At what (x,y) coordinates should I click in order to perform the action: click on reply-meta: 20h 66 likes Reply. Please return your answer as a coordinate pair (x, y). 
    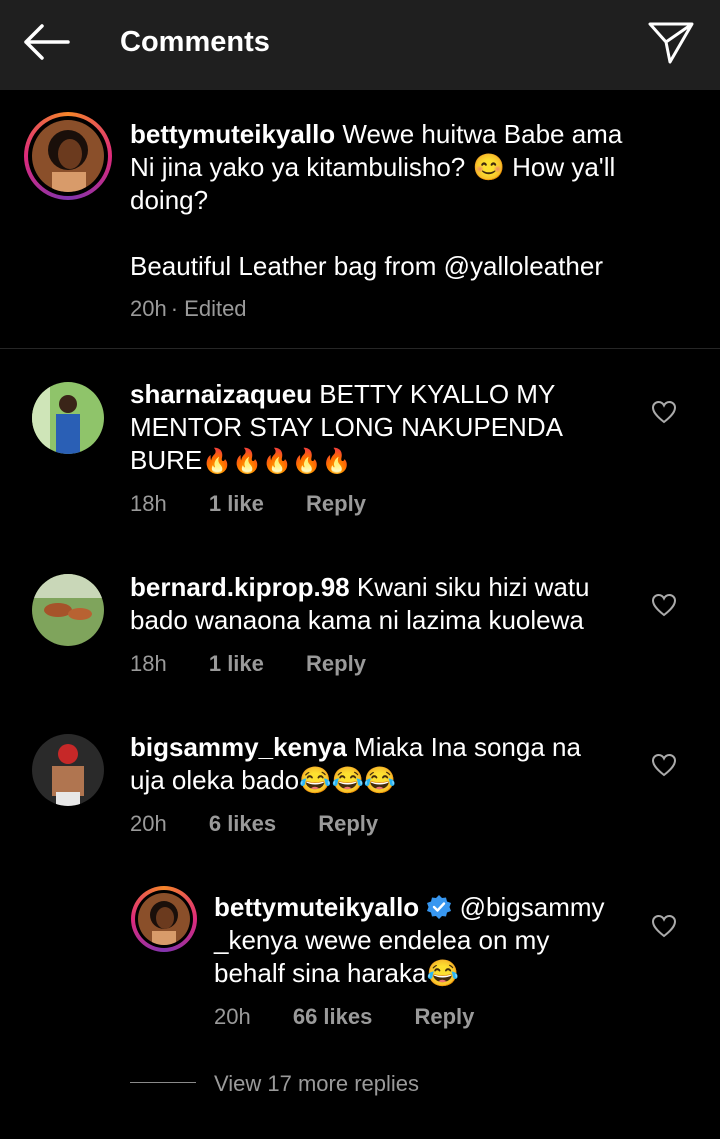
    Looking at the image, I should click on (362, 1017).